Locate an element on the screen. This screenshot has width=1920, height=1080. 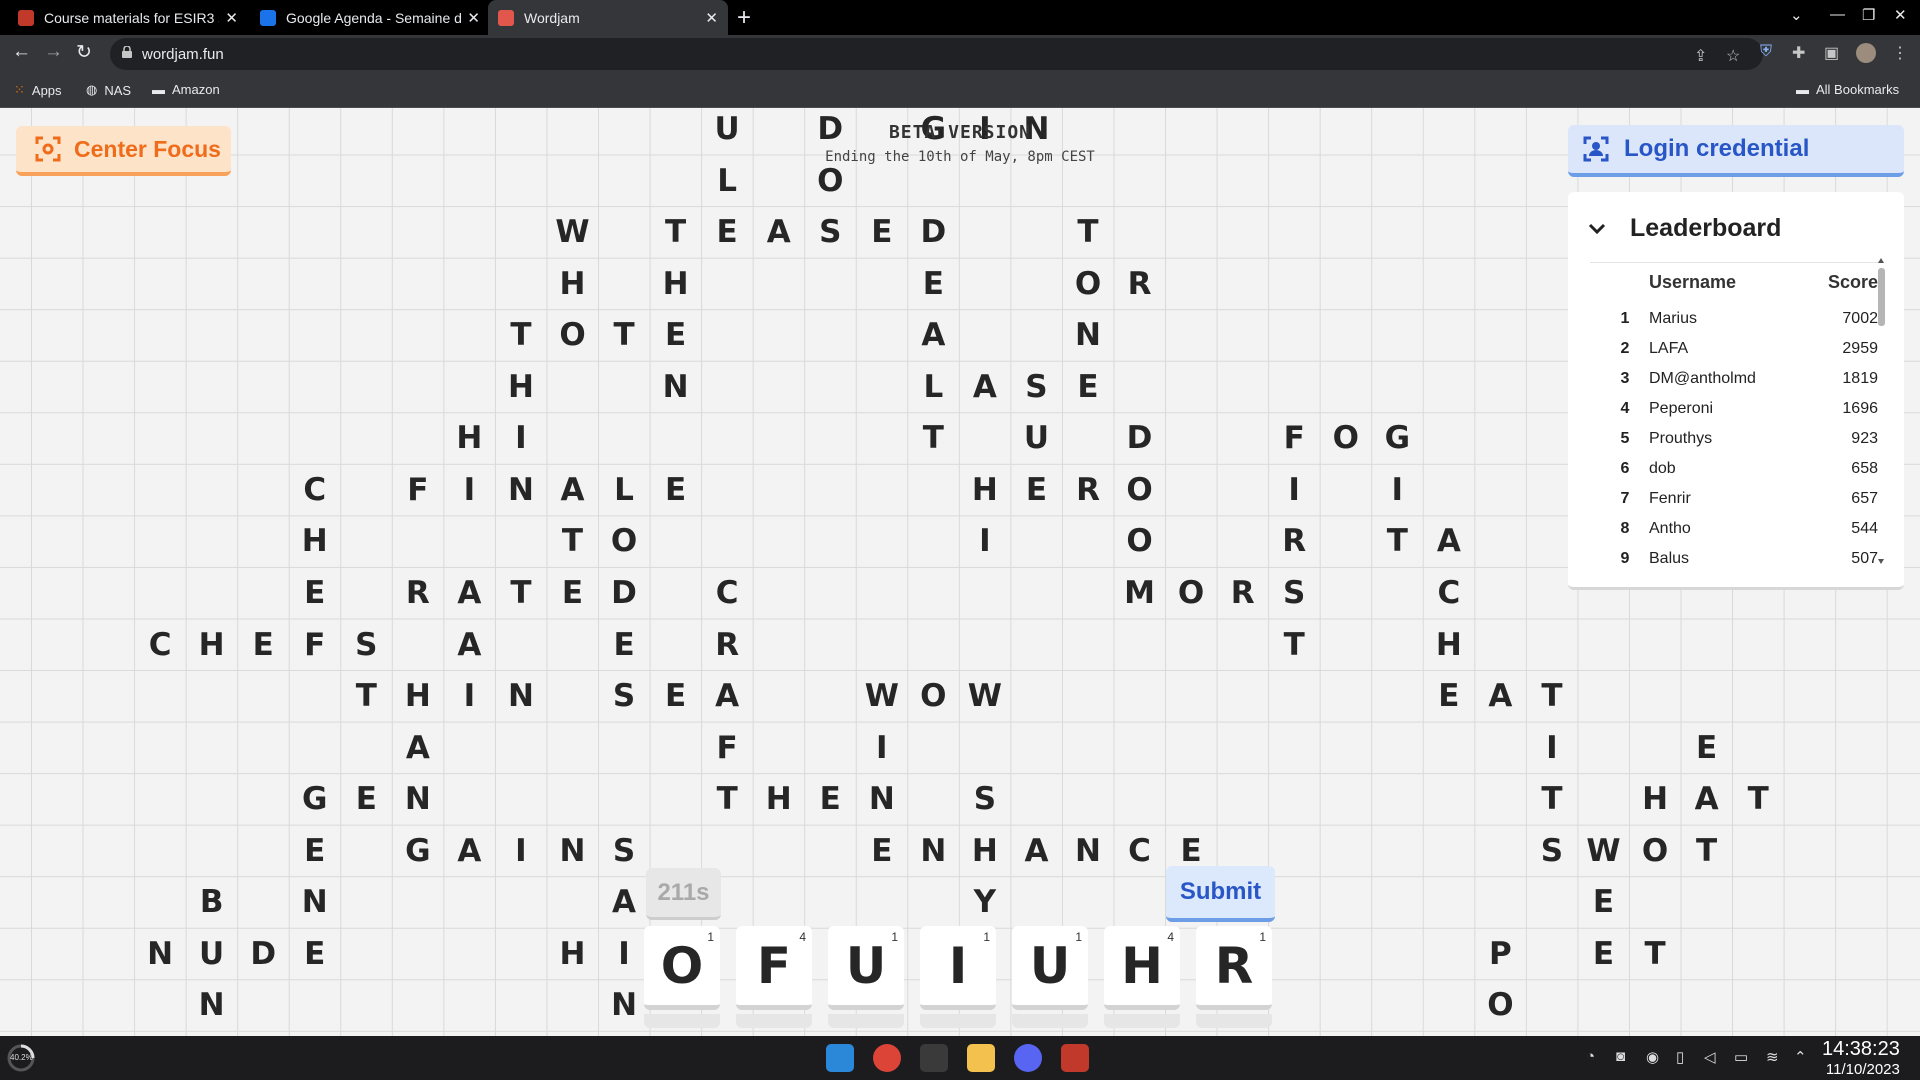
beta-subtitle: Ending the 10th of May, 8pm CEST is located at coordinates (960, 157).